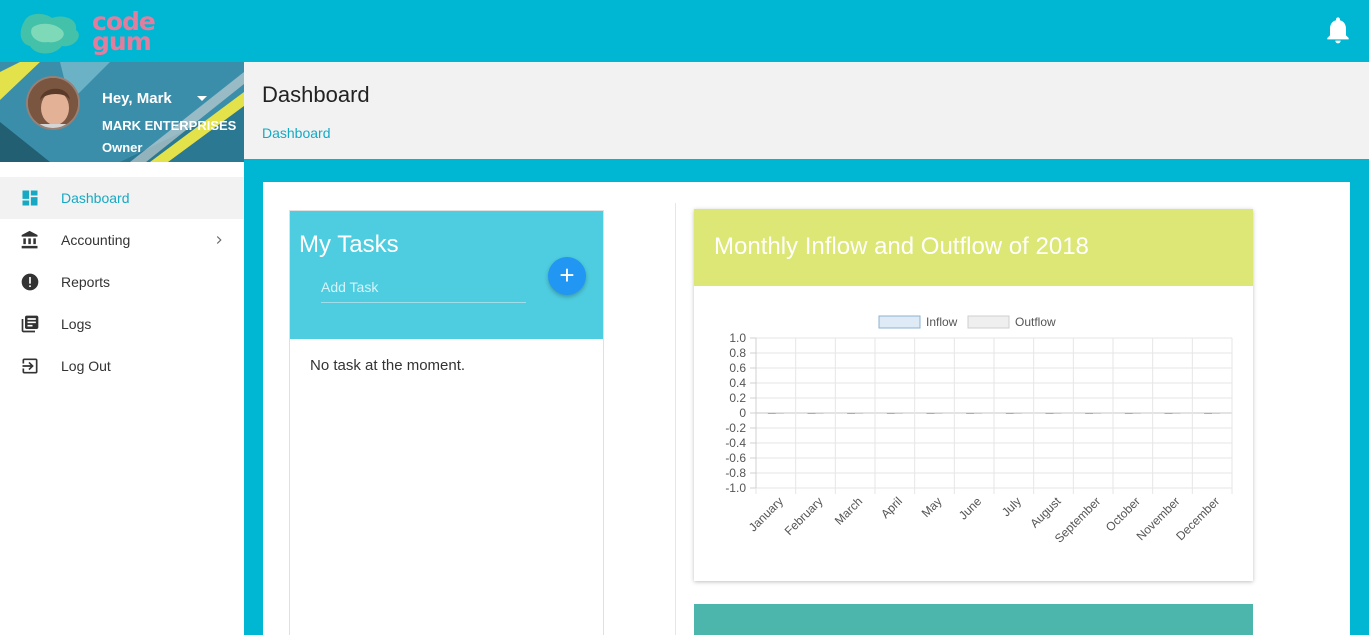 The height and width of the screenshot is (635, 1369). What do you see at coordinates (96, 240) in the screenshot?
I see `sidebar-item-label: Accounting` at bounding box center [96, 240].